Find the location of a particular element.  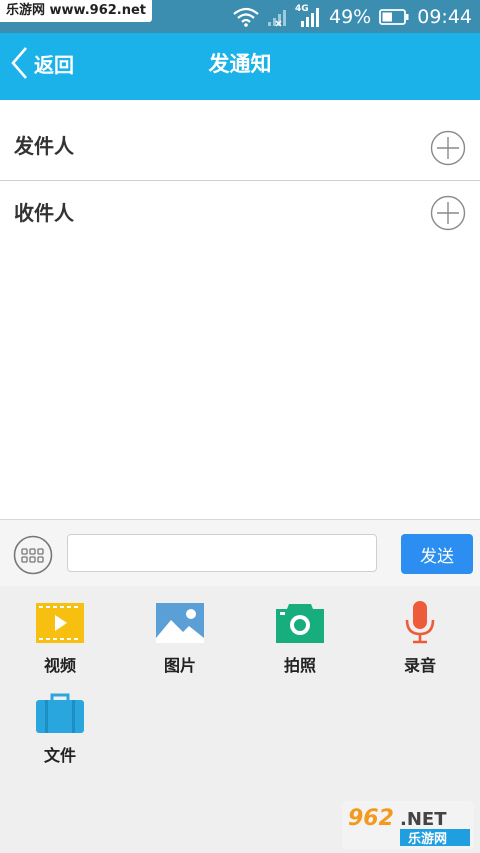

status-bar: 乐游网 www.962.net 4G 49% 09:44 is located at coordinates (240, 16).